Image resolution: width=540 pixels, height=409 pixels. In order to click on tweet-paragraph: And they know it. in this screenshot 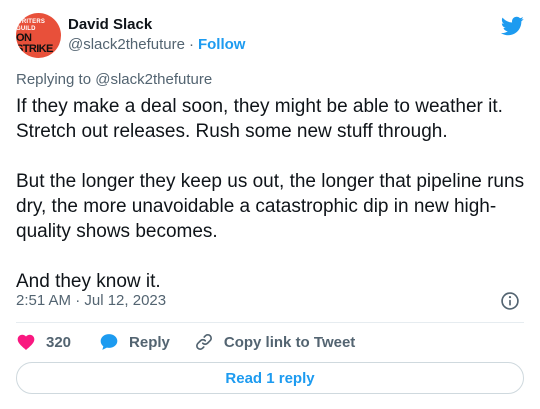, I will do `click(88, 281)`.